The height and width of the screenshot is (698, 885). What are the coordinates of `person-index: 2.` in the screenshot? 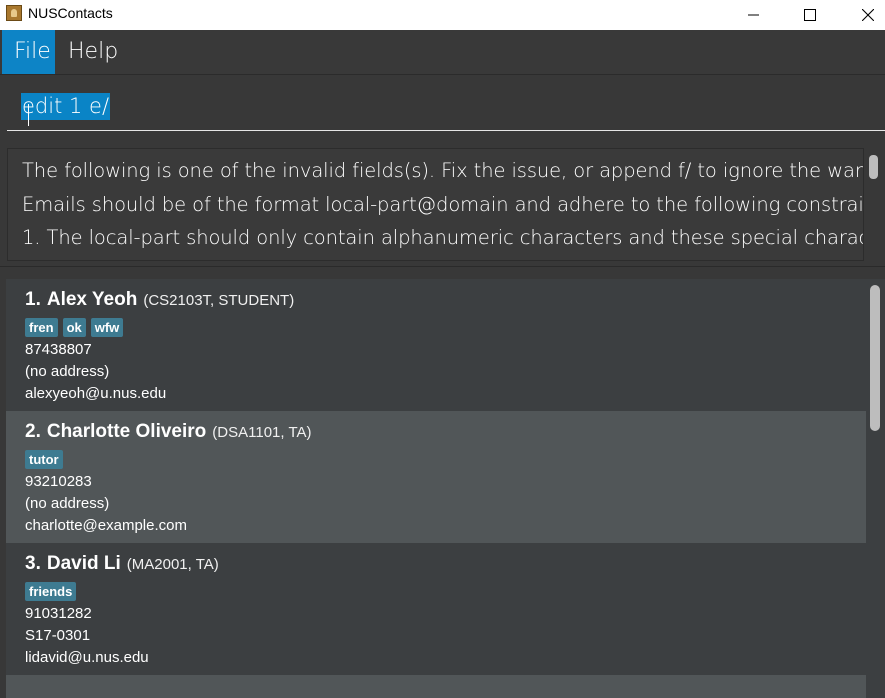 It's located at (33, 431).